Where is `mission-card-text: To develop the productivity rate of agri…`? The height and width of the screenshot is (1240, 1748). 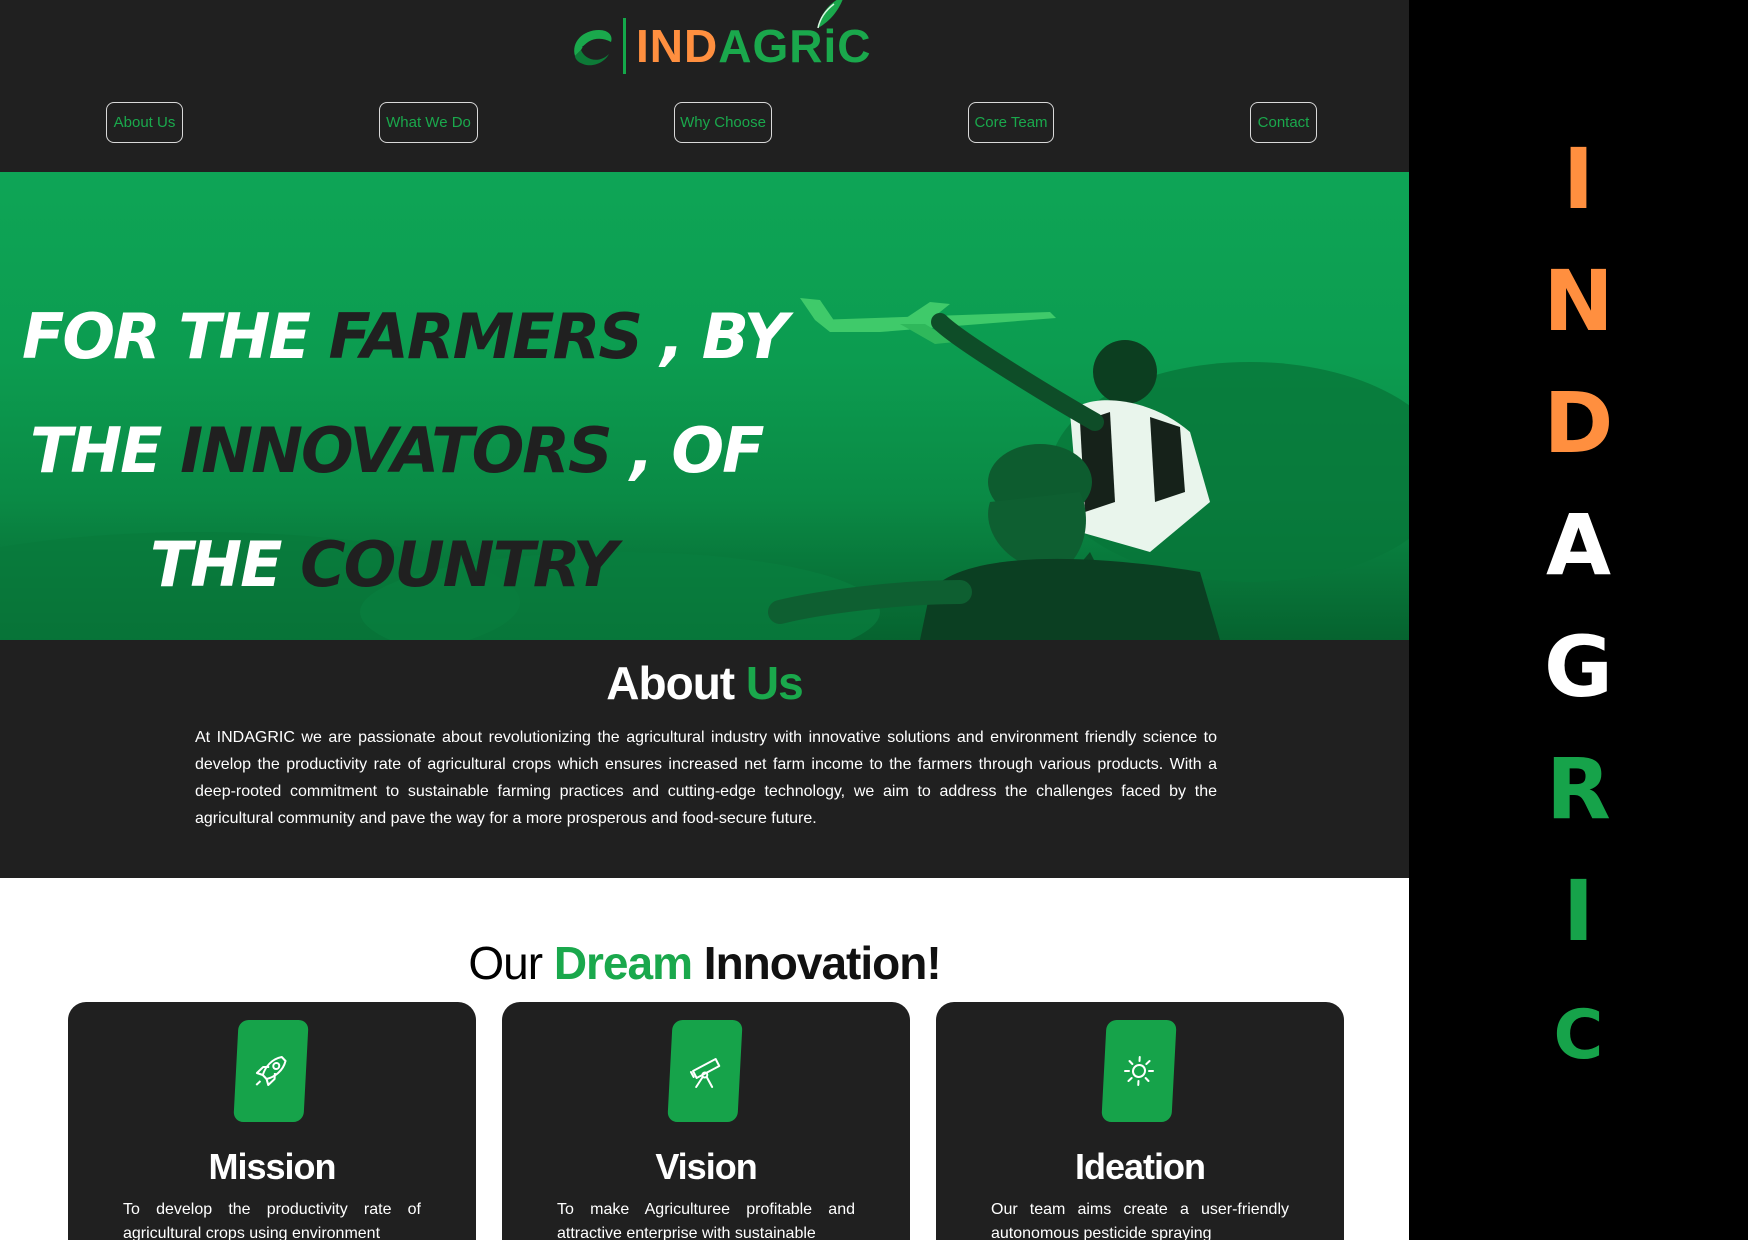 mission-card-text: To develop the productivity rate of agri… is located at coordinates (272, 1220).